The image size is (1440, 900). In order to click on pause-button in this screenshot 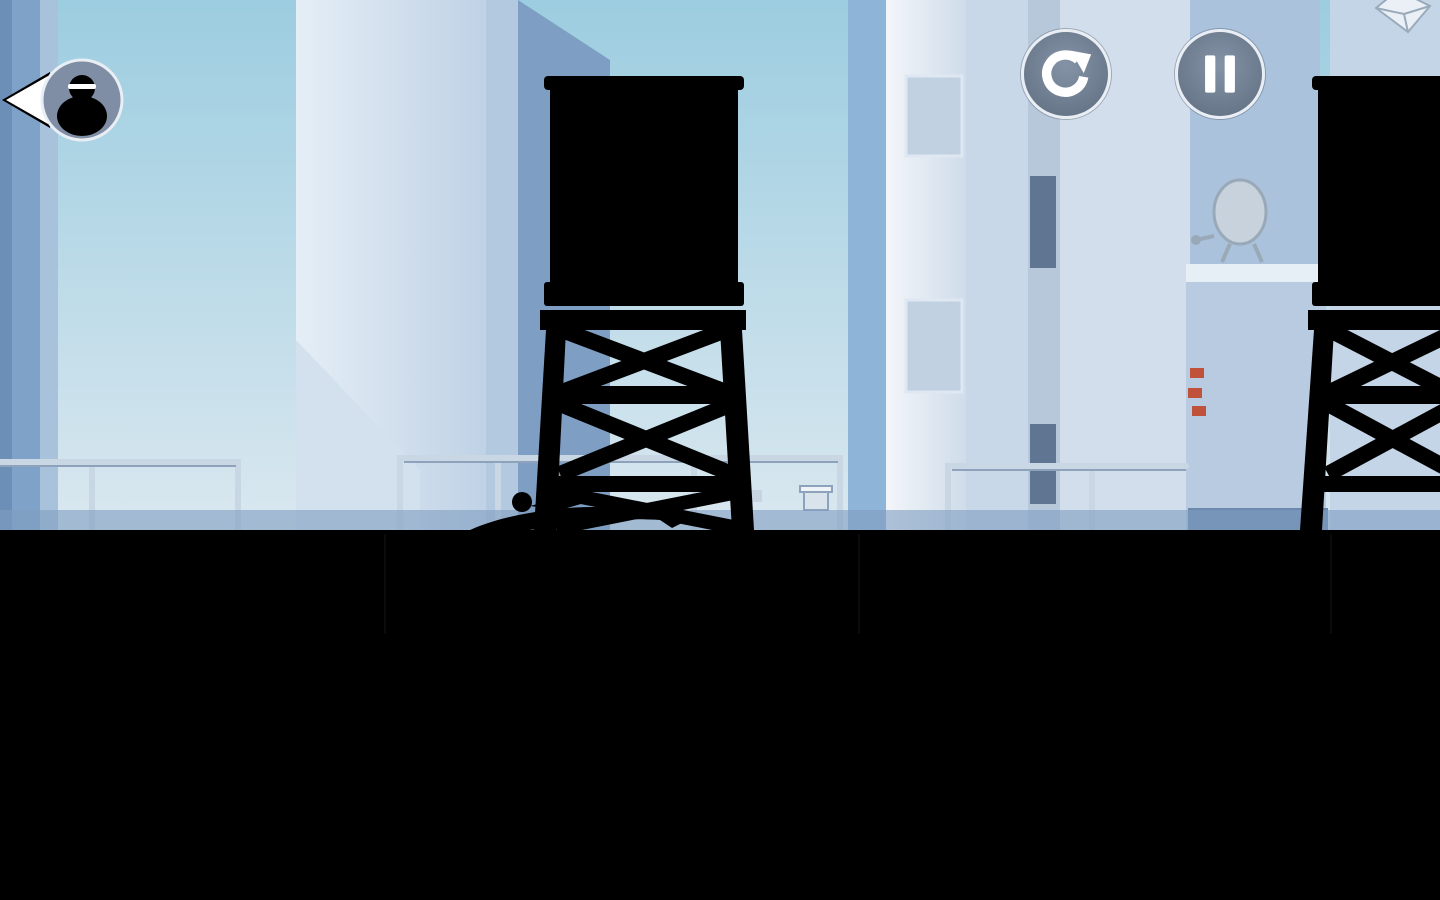, I will do `click(1220, 74)`.